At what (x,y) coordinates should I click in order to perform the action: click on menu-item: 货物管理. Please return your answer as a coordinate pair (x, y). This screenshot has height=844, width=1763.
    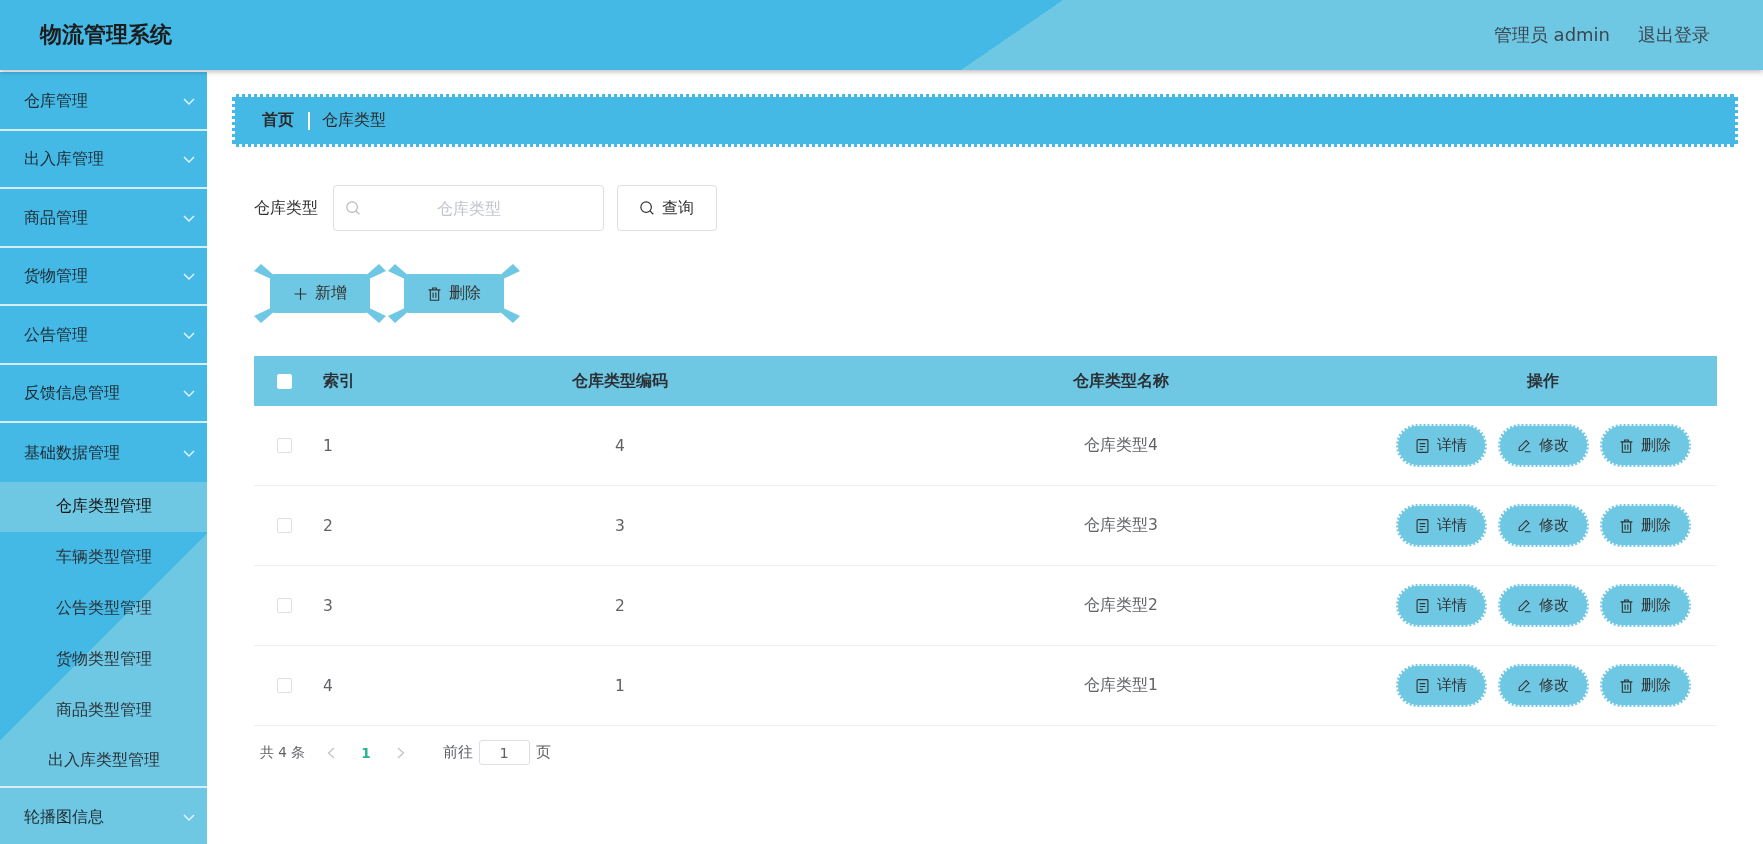
    Looking at the image, I should click on (103, 276).